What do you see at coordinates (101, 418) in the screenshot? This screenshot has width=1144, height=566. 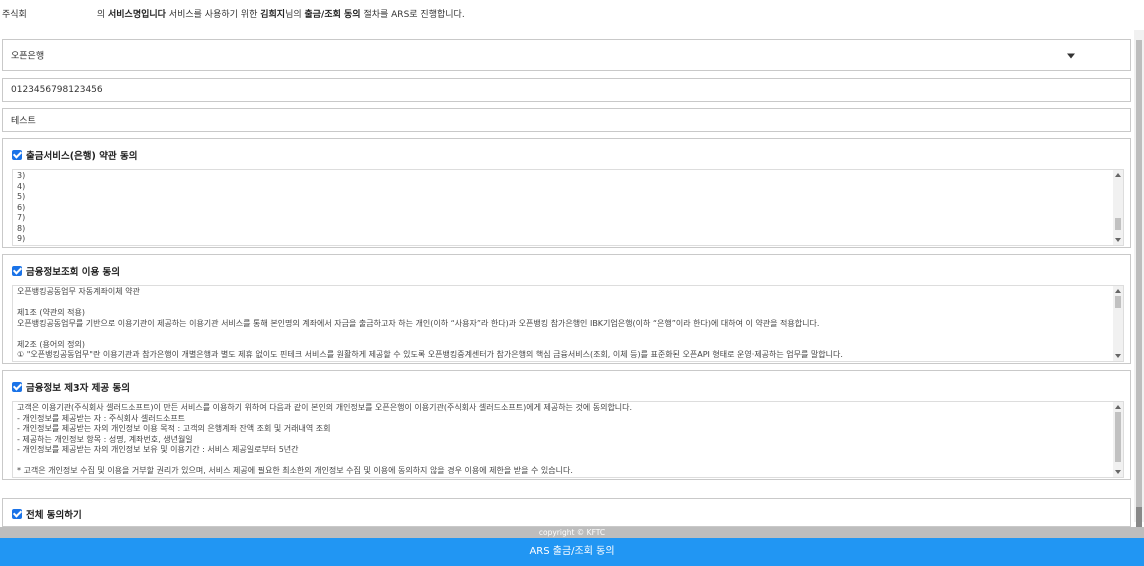 I see `terms-line: - 개인정보를 제공받는 자 : 주식회사 셀러드소프트` at bounding box center [101, 418].